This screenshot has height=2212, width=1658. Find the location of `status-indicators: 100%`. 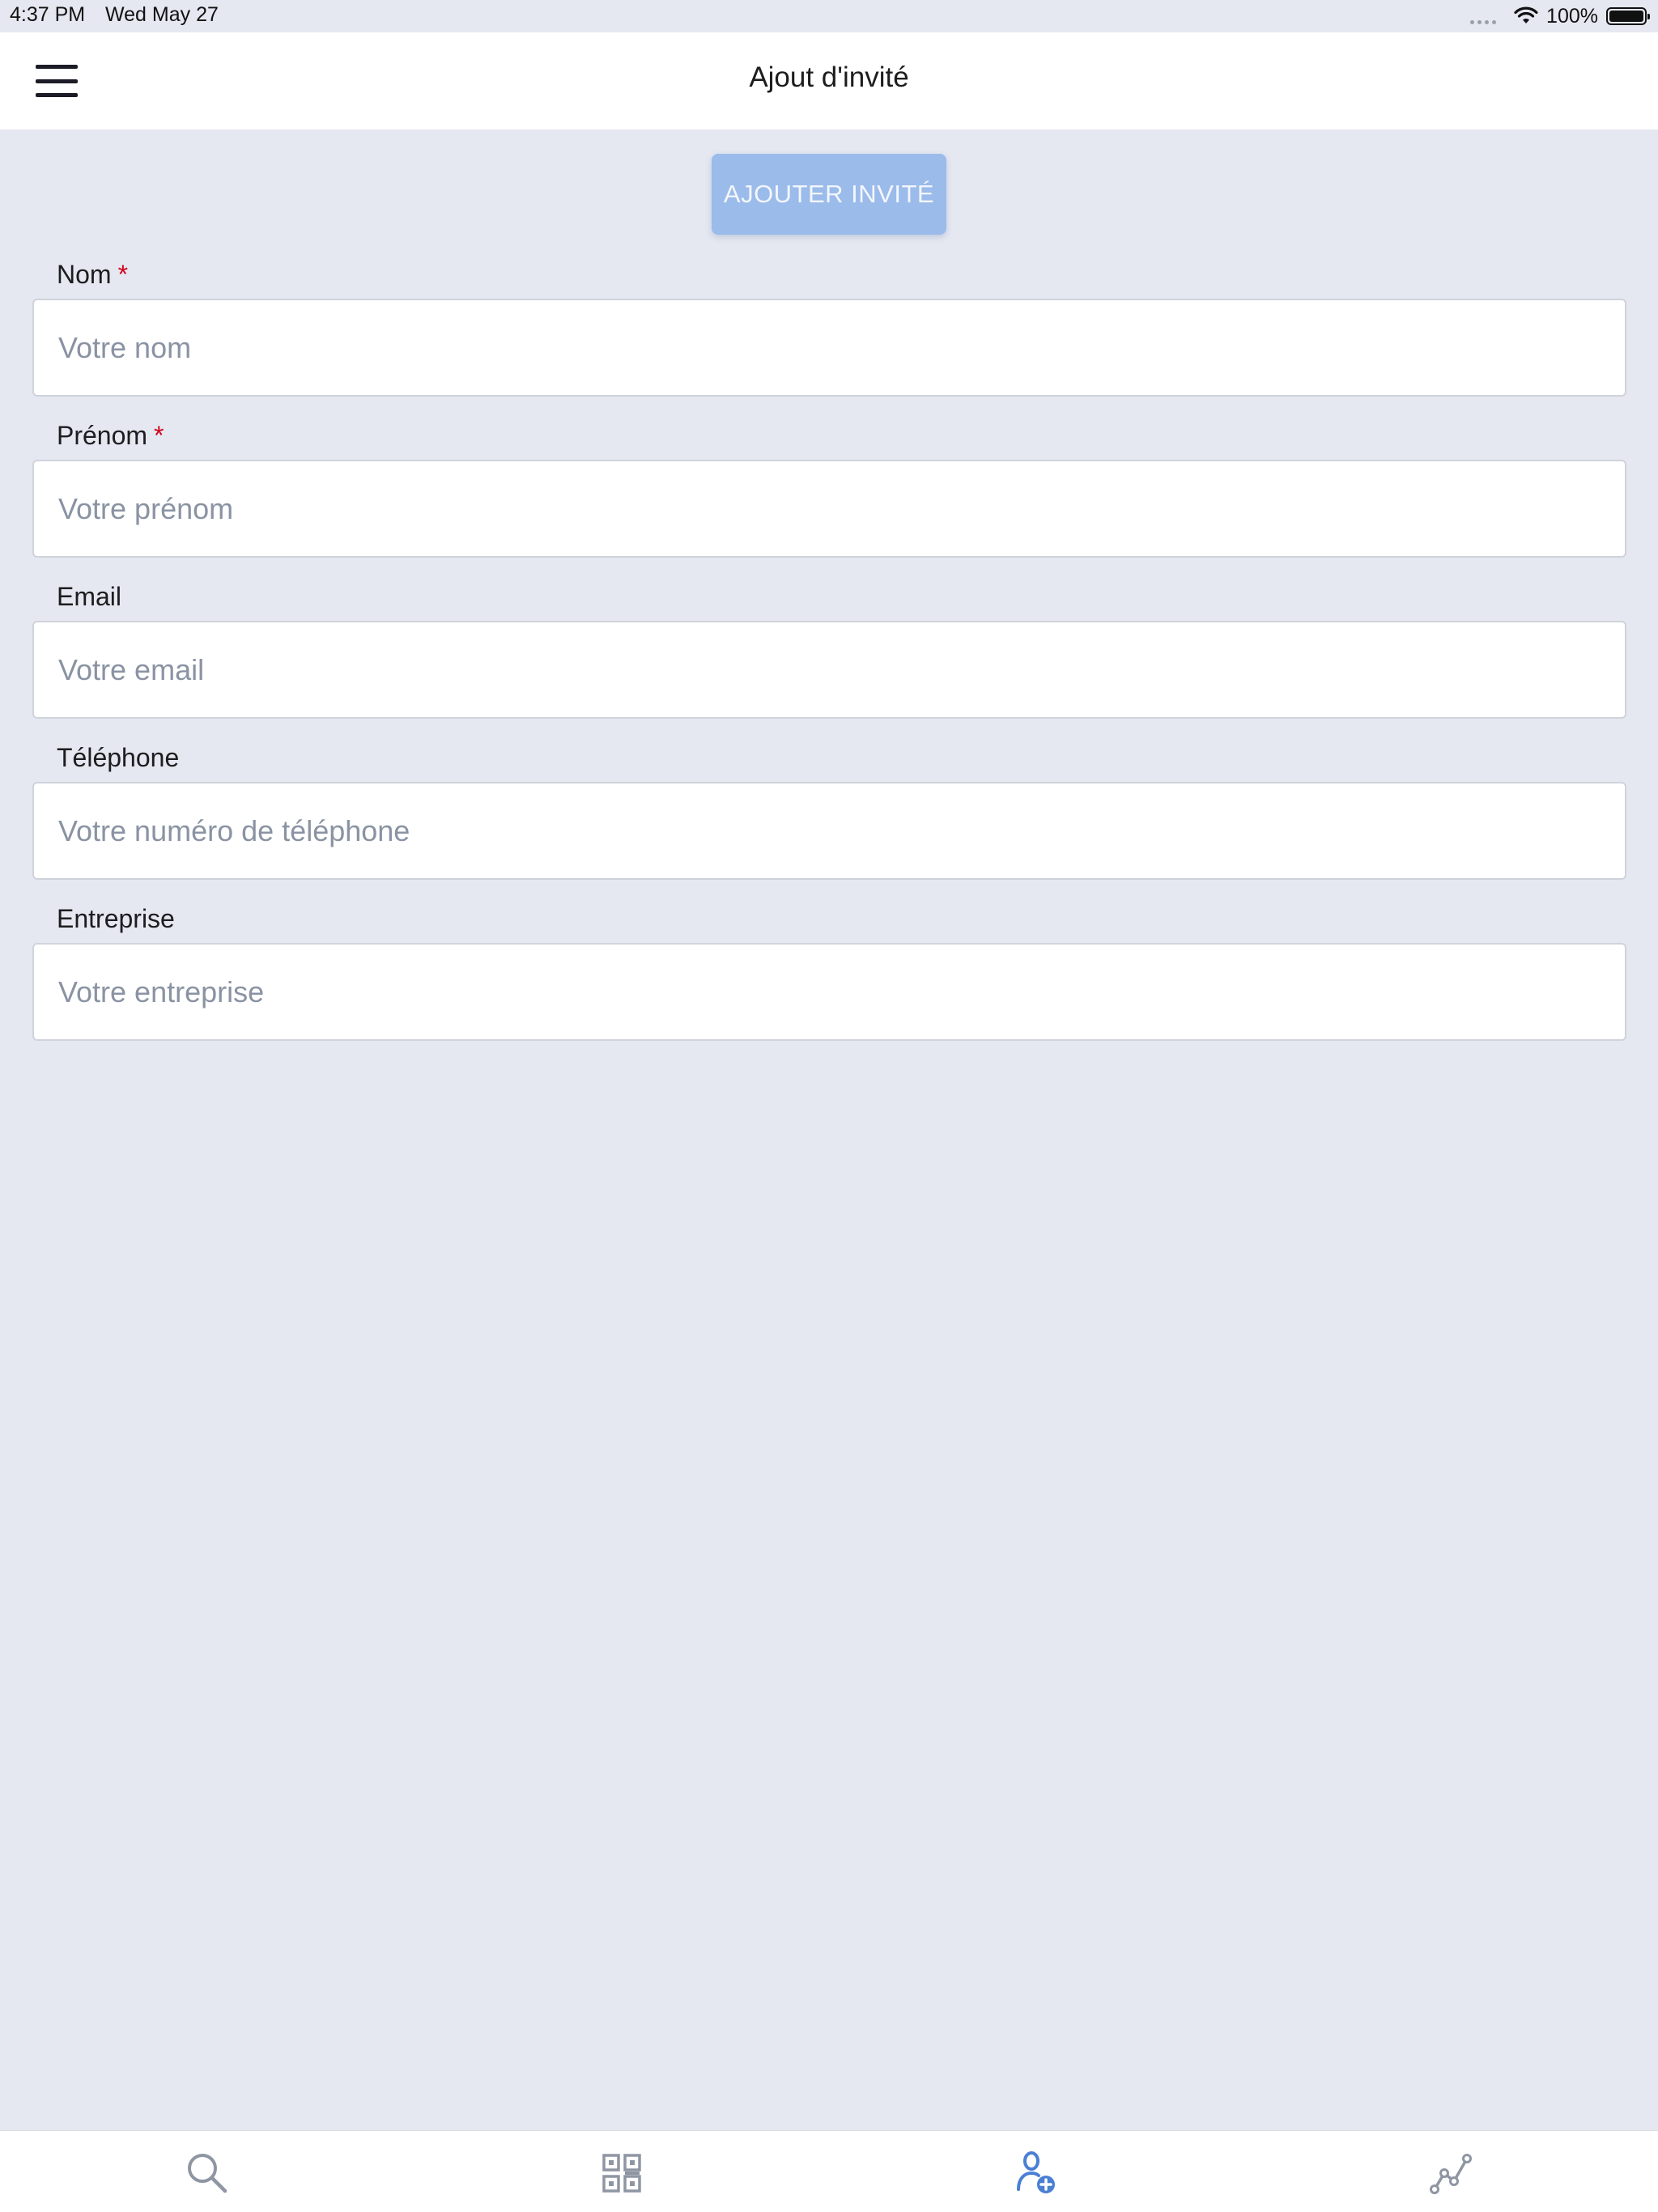

status-indicators: 100% is located at coordinates (1560, 16).